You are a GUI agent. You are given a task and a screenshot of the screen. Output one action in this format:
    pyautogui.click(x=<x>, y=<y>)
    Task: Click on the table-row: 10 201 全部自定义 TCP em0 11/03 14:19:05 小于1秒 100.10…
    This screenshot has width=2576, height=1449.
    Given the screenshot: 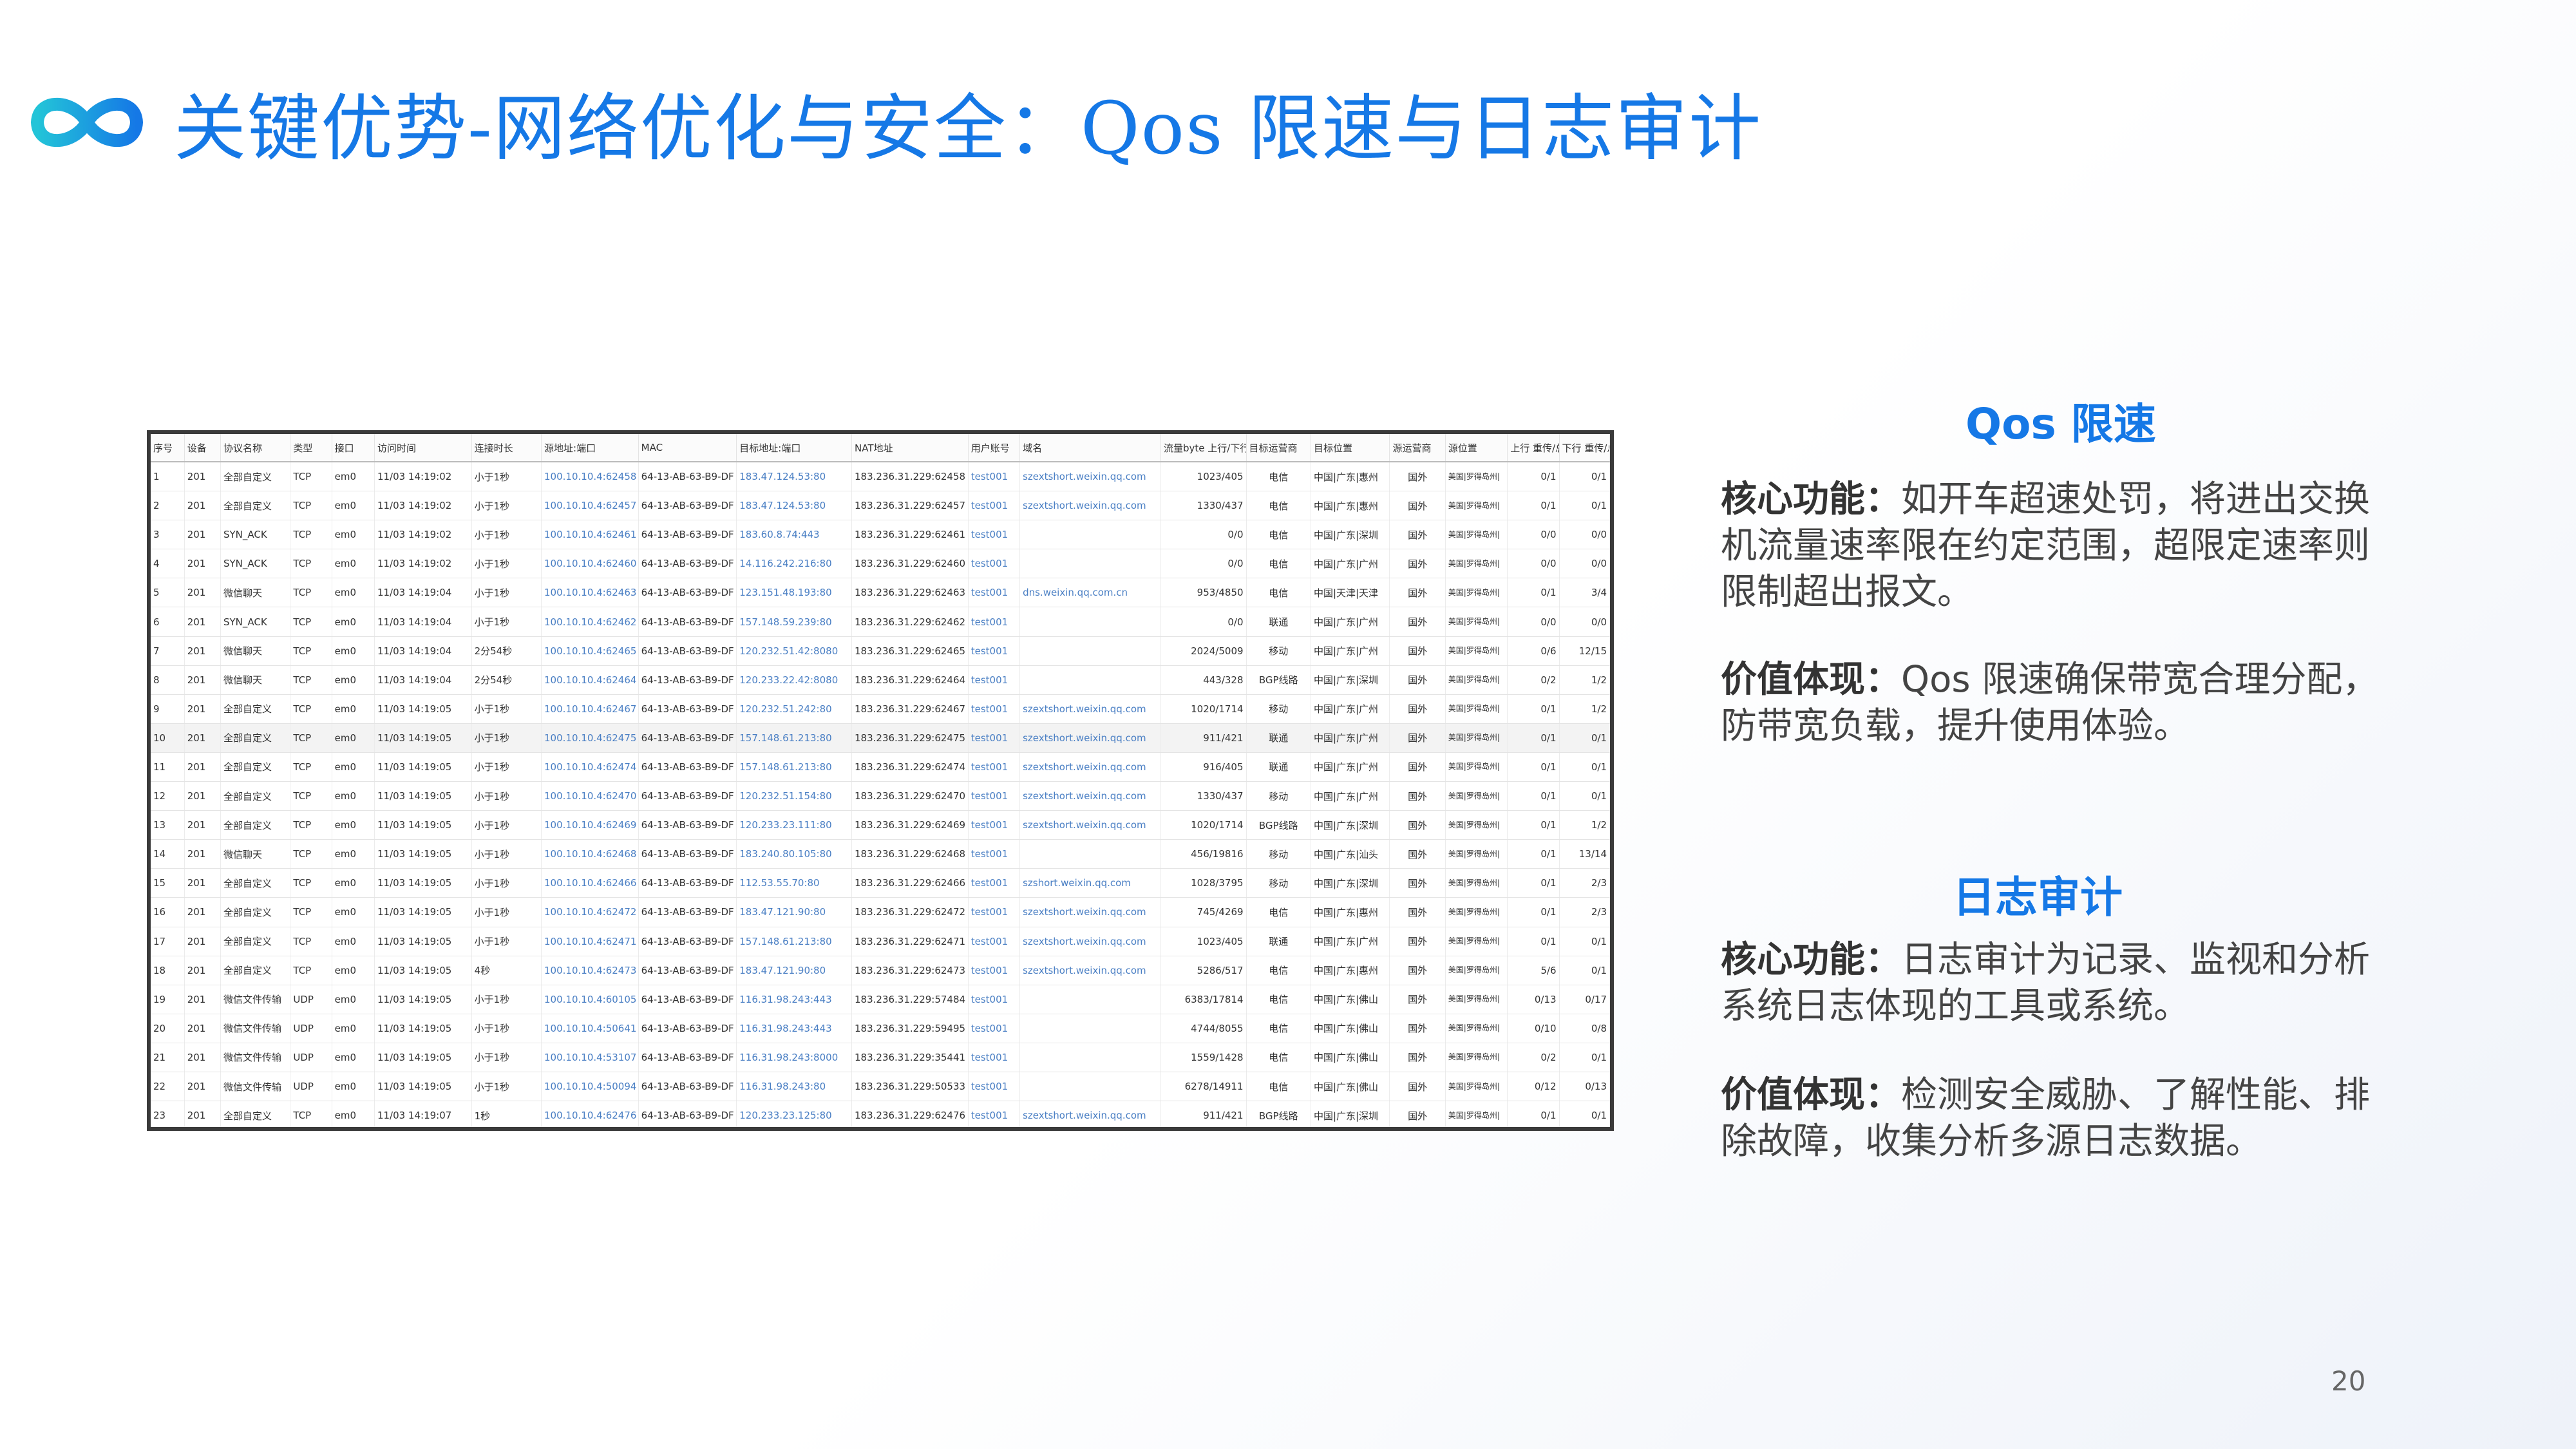 What is the action you would take?
    pyautogui.click(x=880, y=738)
    